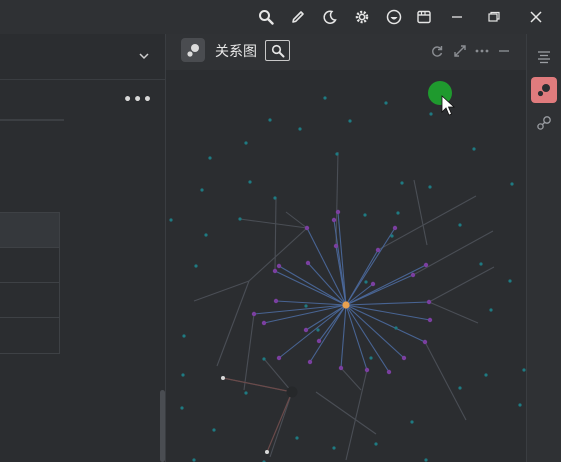  I want to click on outline-icon, so click(544, 57).